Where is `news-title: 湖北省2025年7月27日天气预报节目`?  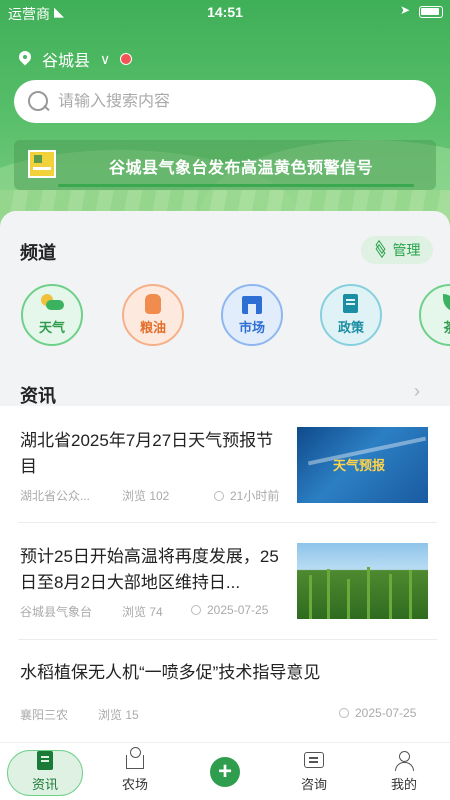
news-title: 湖北省2025年7月27日天气预报节目 is located at coordinates (147, 453).